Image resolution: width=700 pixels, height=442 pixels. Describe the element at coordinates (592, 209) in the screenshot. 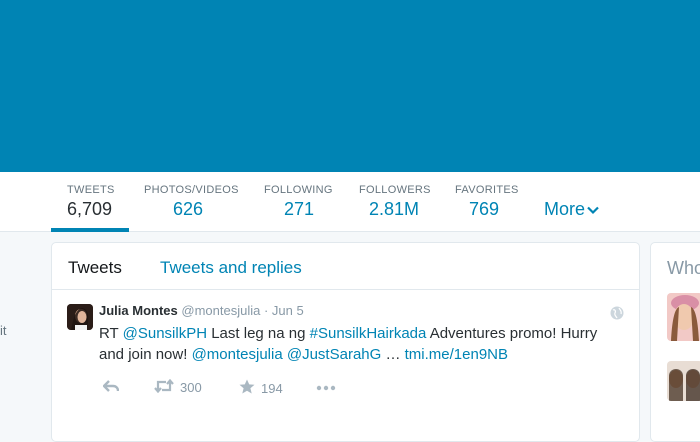

I see `chevron-down-icon` at that location.